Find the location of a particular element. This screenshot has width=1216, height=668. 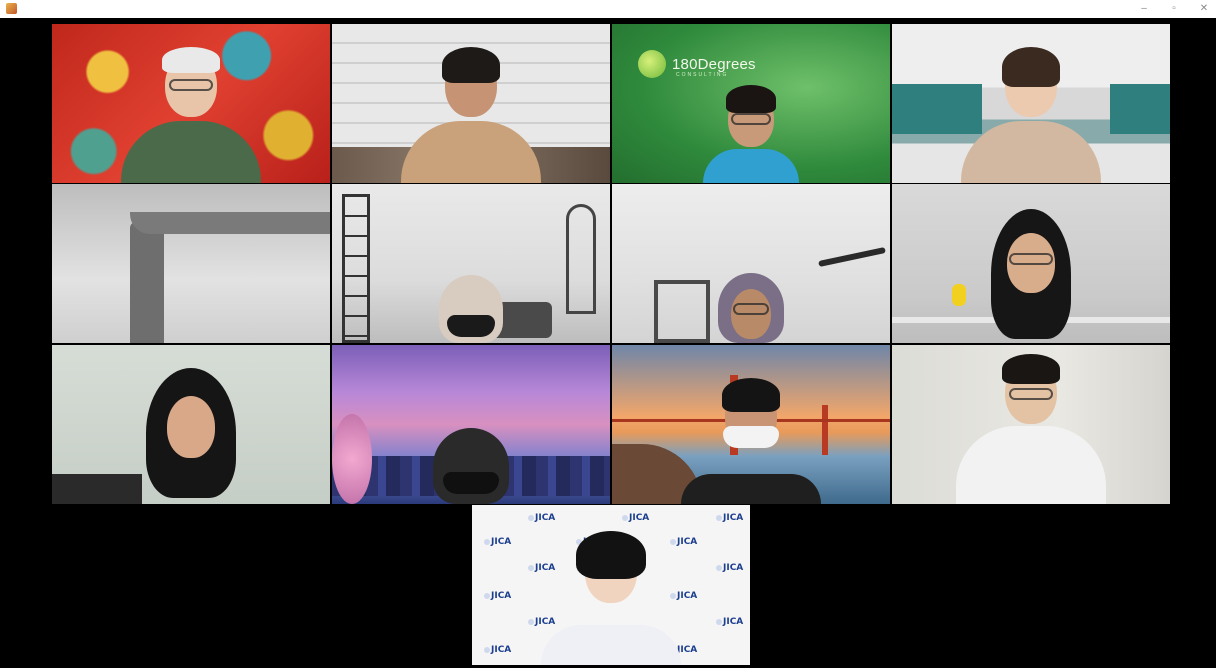

app-icon is located at coordinates (11, 8).